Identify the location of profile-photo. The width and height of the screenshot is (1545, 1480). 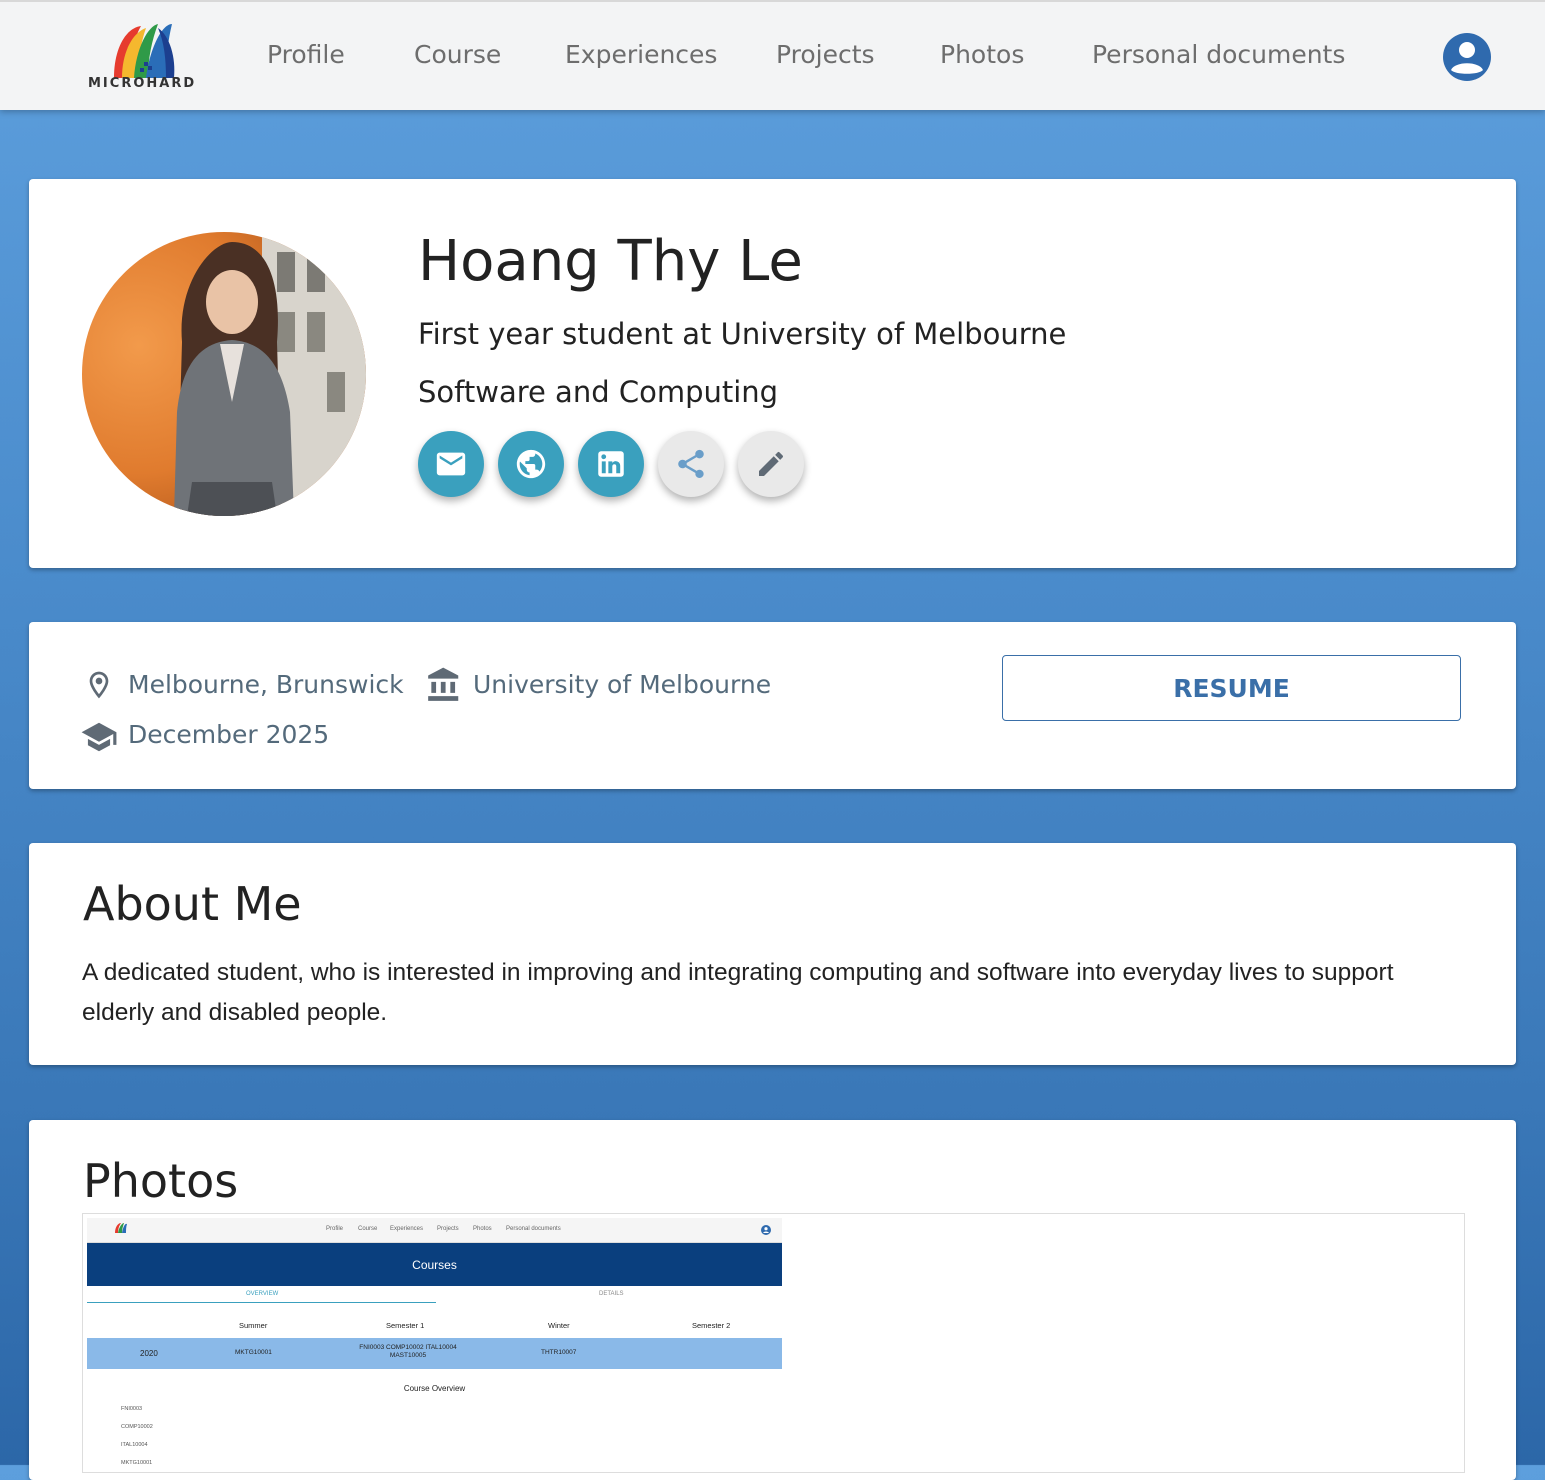
(224, 374).